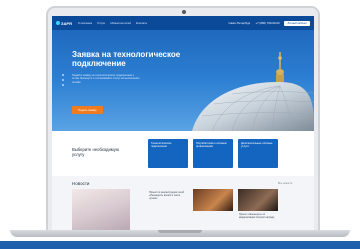  Describe the element at coordinates (141, 23) in the screenshot. I see `nav-item: Контакты` at that location.